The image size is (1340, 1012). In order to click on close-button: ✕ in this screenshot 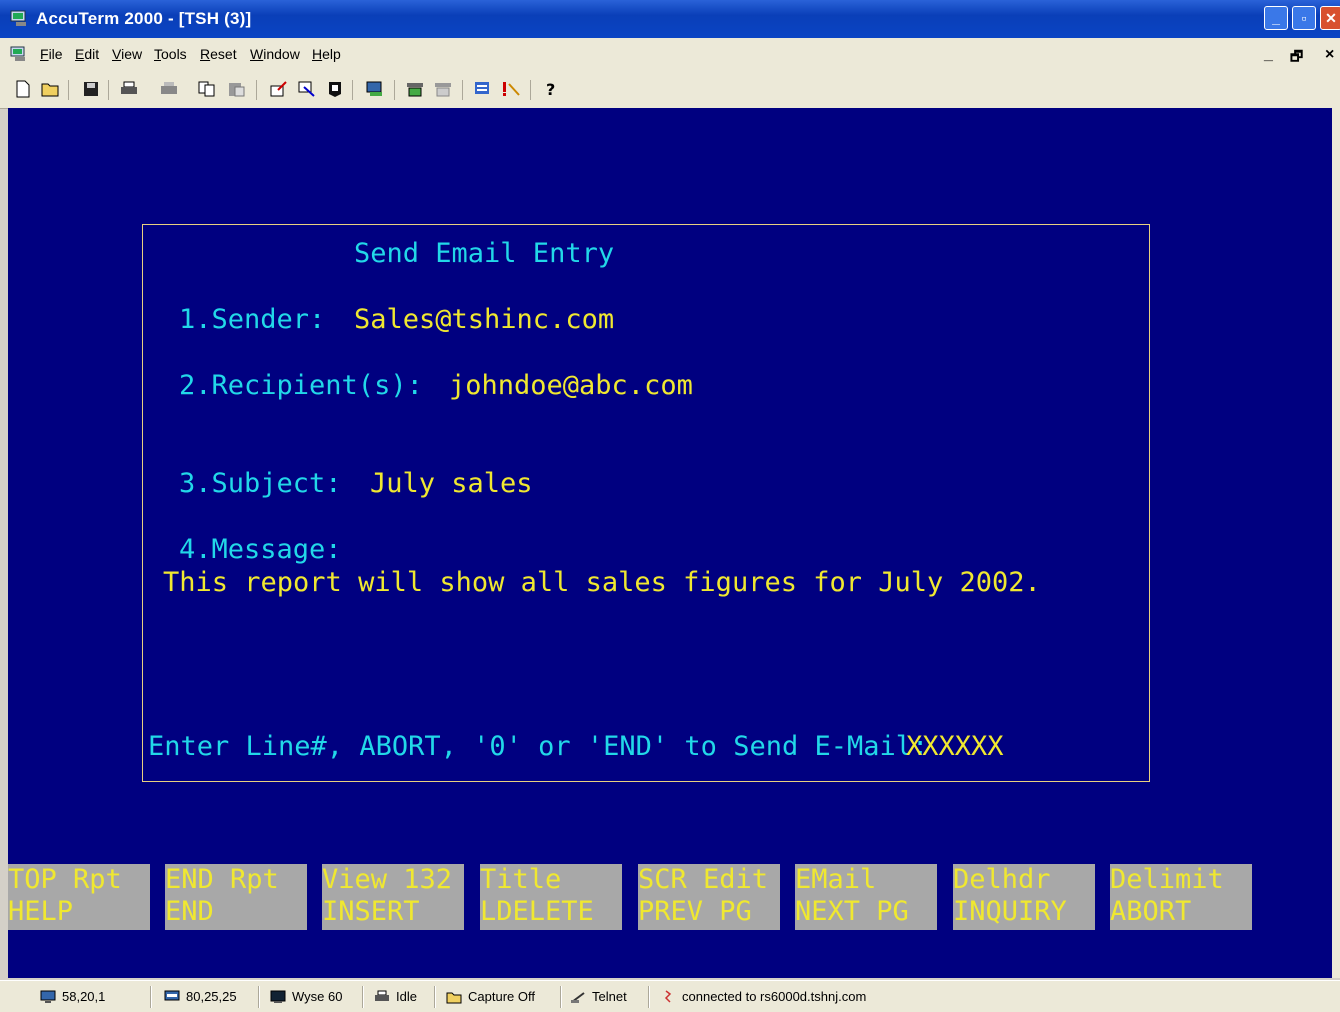, I will do `click(1330, 18)`.